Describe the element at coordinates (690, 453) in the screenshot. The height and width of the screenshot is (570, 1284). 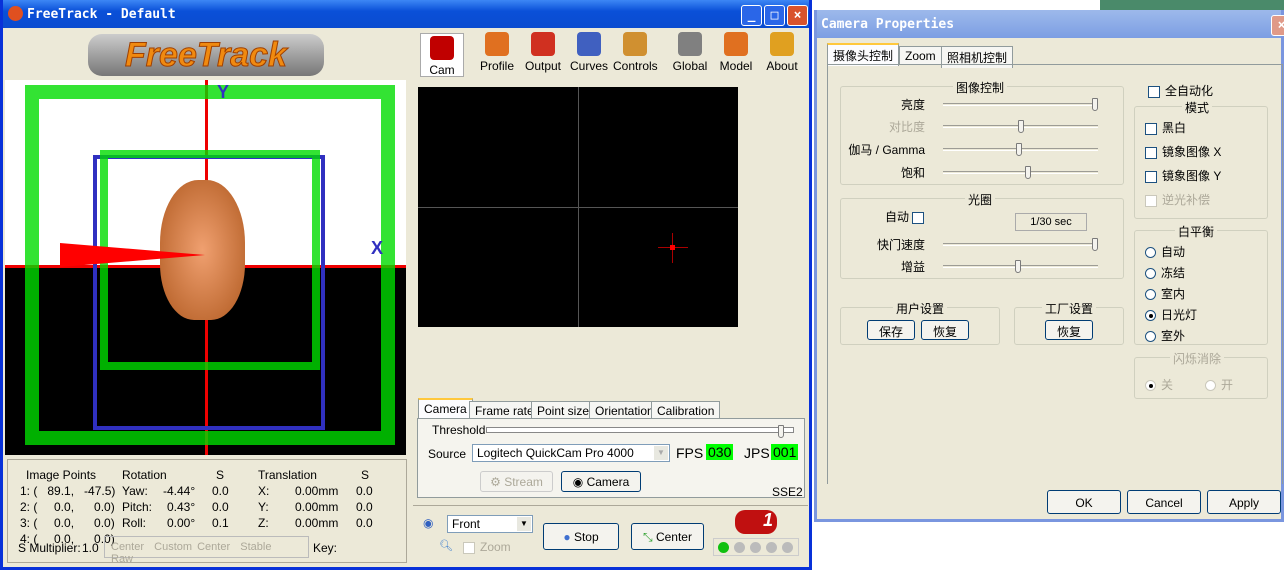
I see `fps-label: FPS` at that location.